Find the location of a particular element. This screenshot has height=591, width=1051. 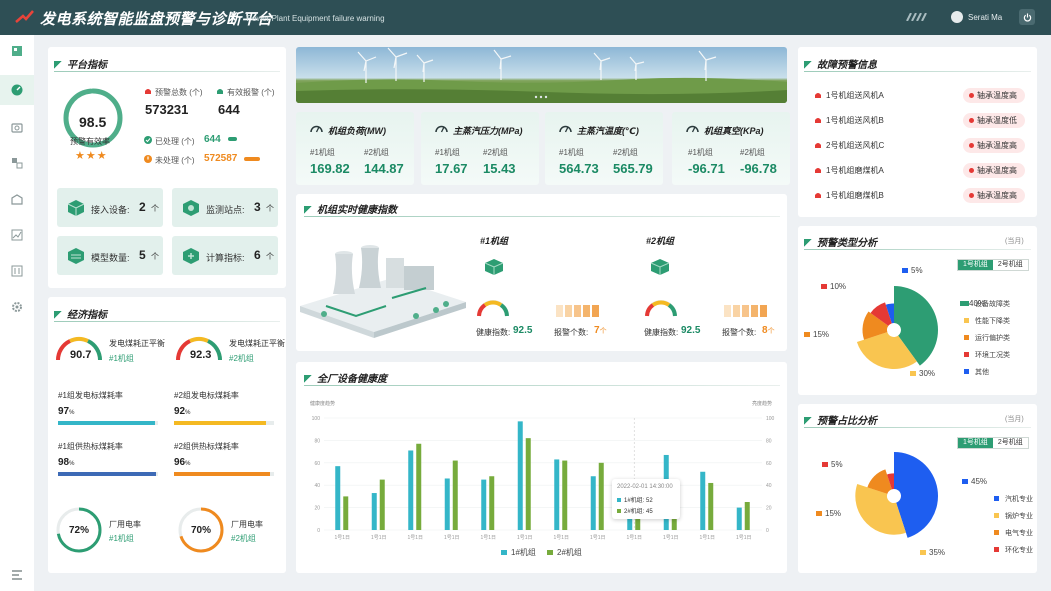

alarm-item: 1号机组送风机A 轴承温度高 is located at coordinates (919, 96).